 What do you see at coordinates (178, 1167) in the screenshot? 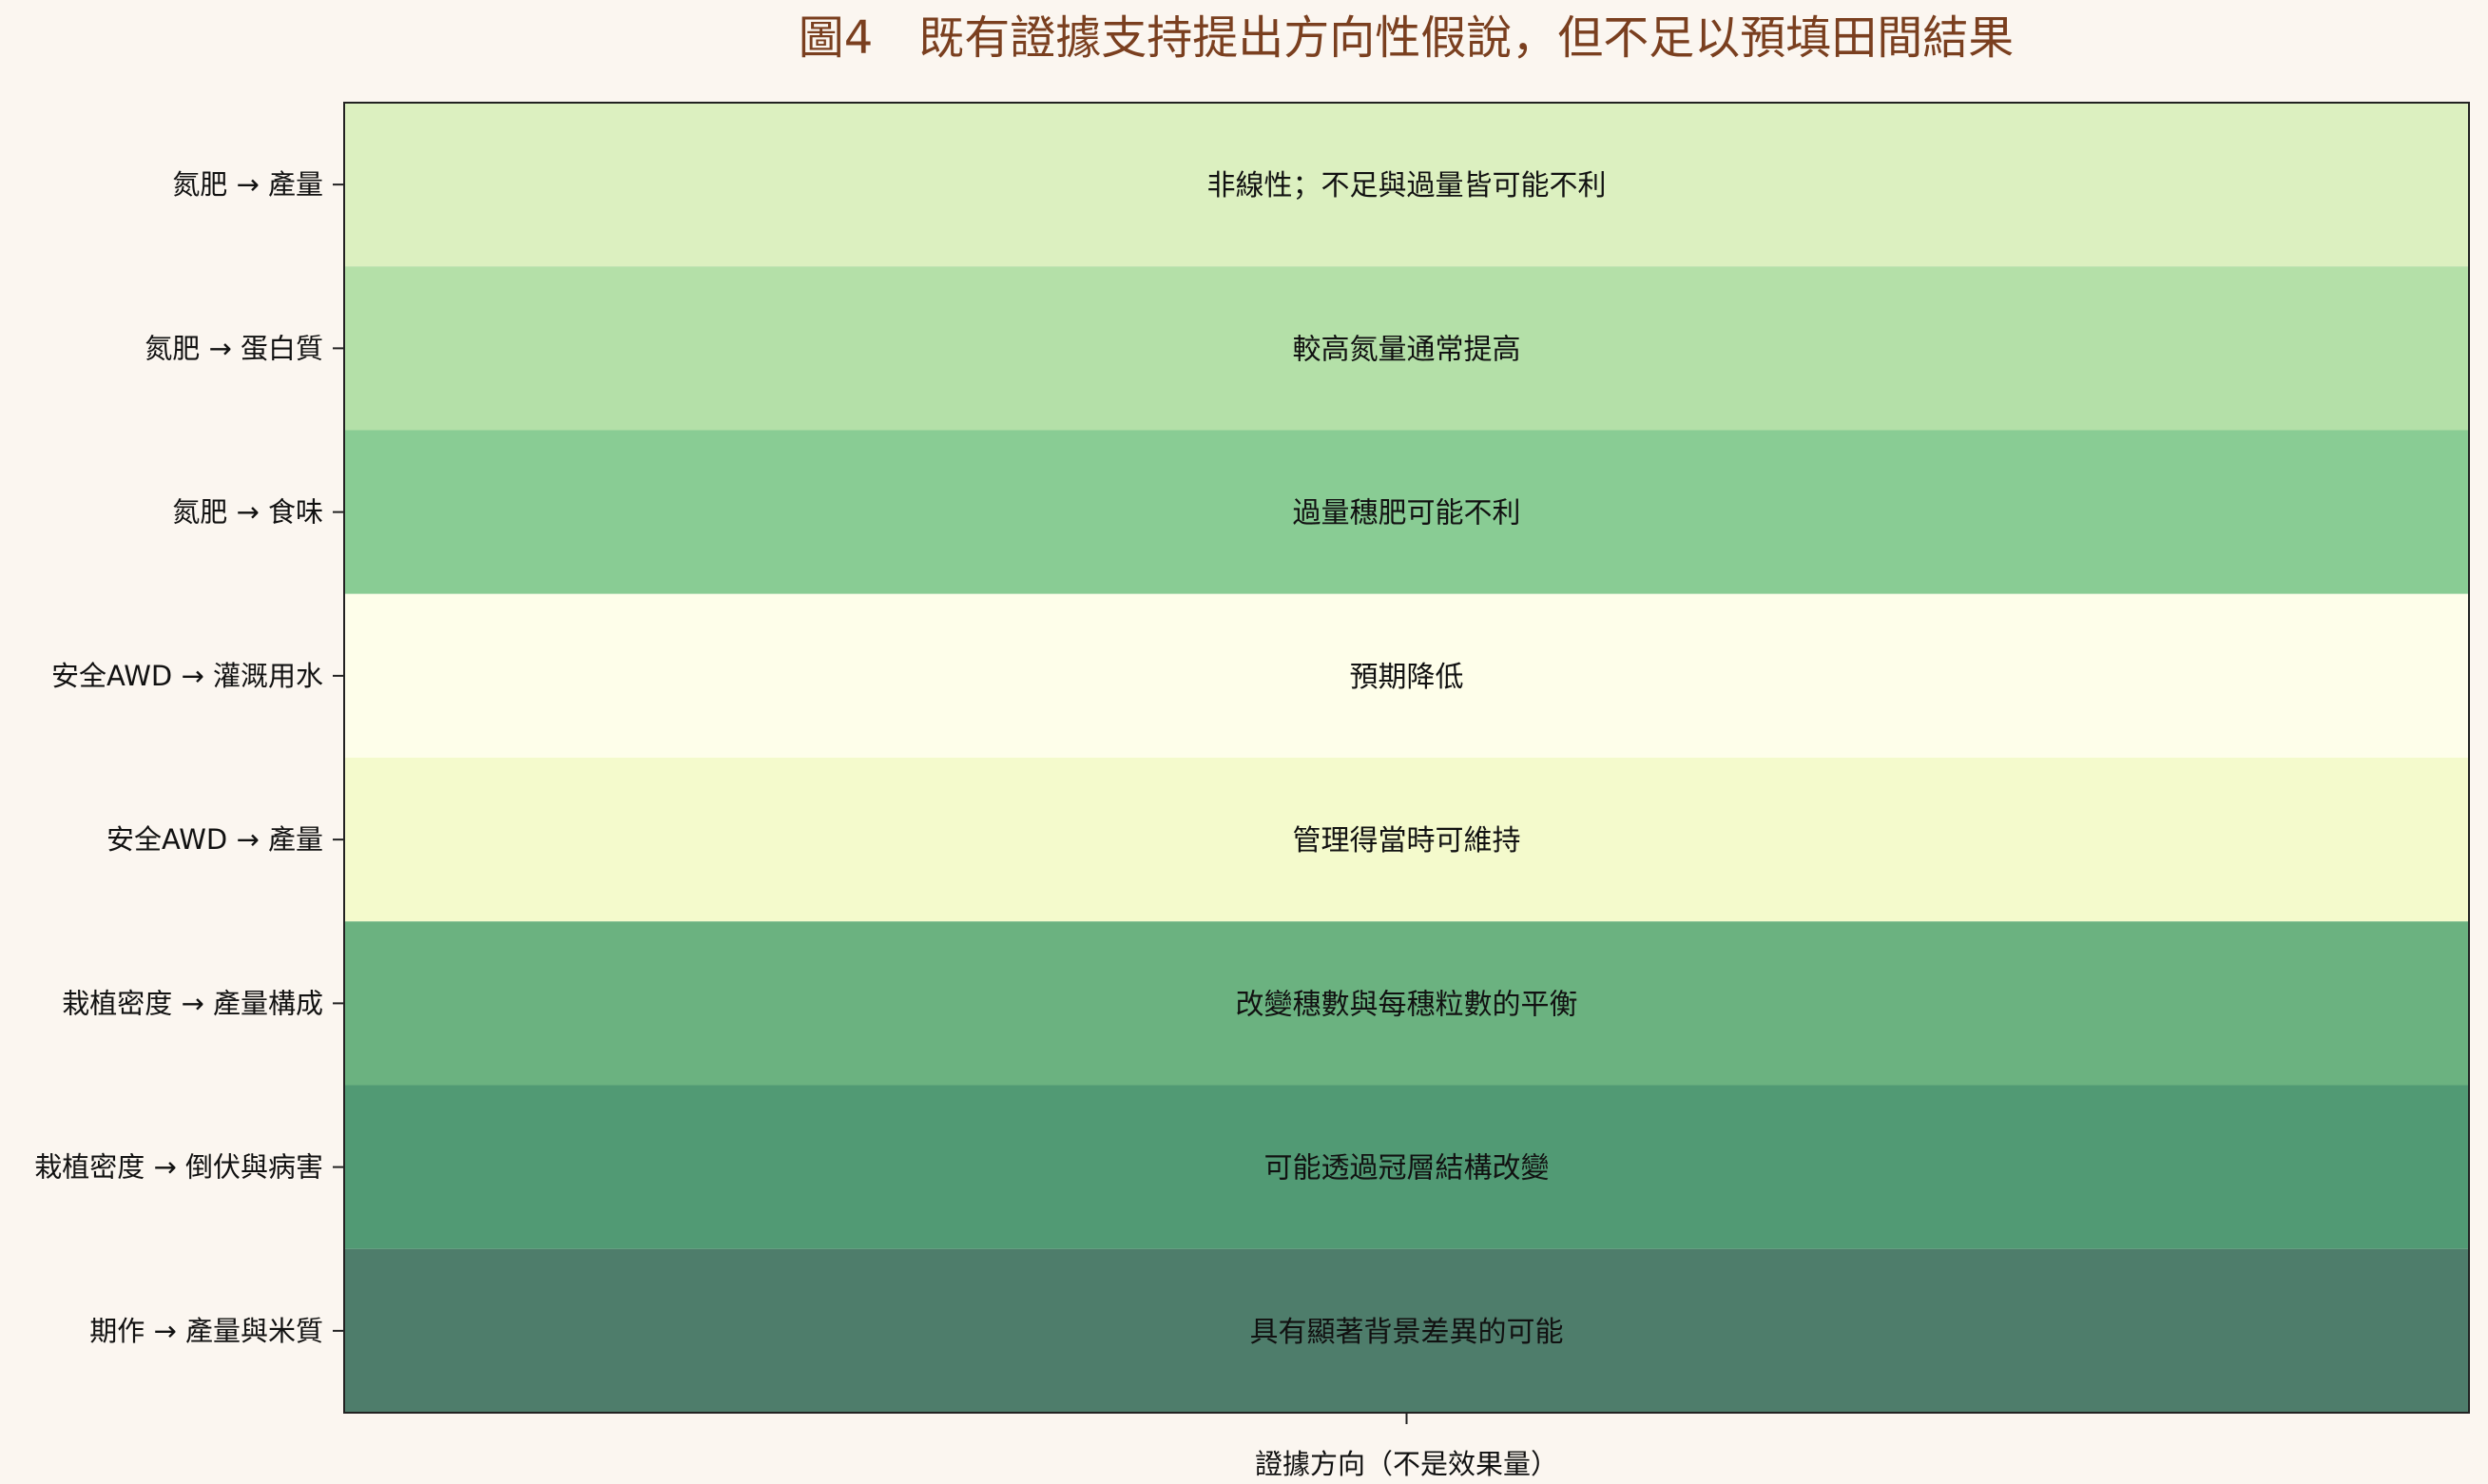
I see `y-tick-label: 栽植密度 → 倒伏與病害` at bounding box center [178, 1167].